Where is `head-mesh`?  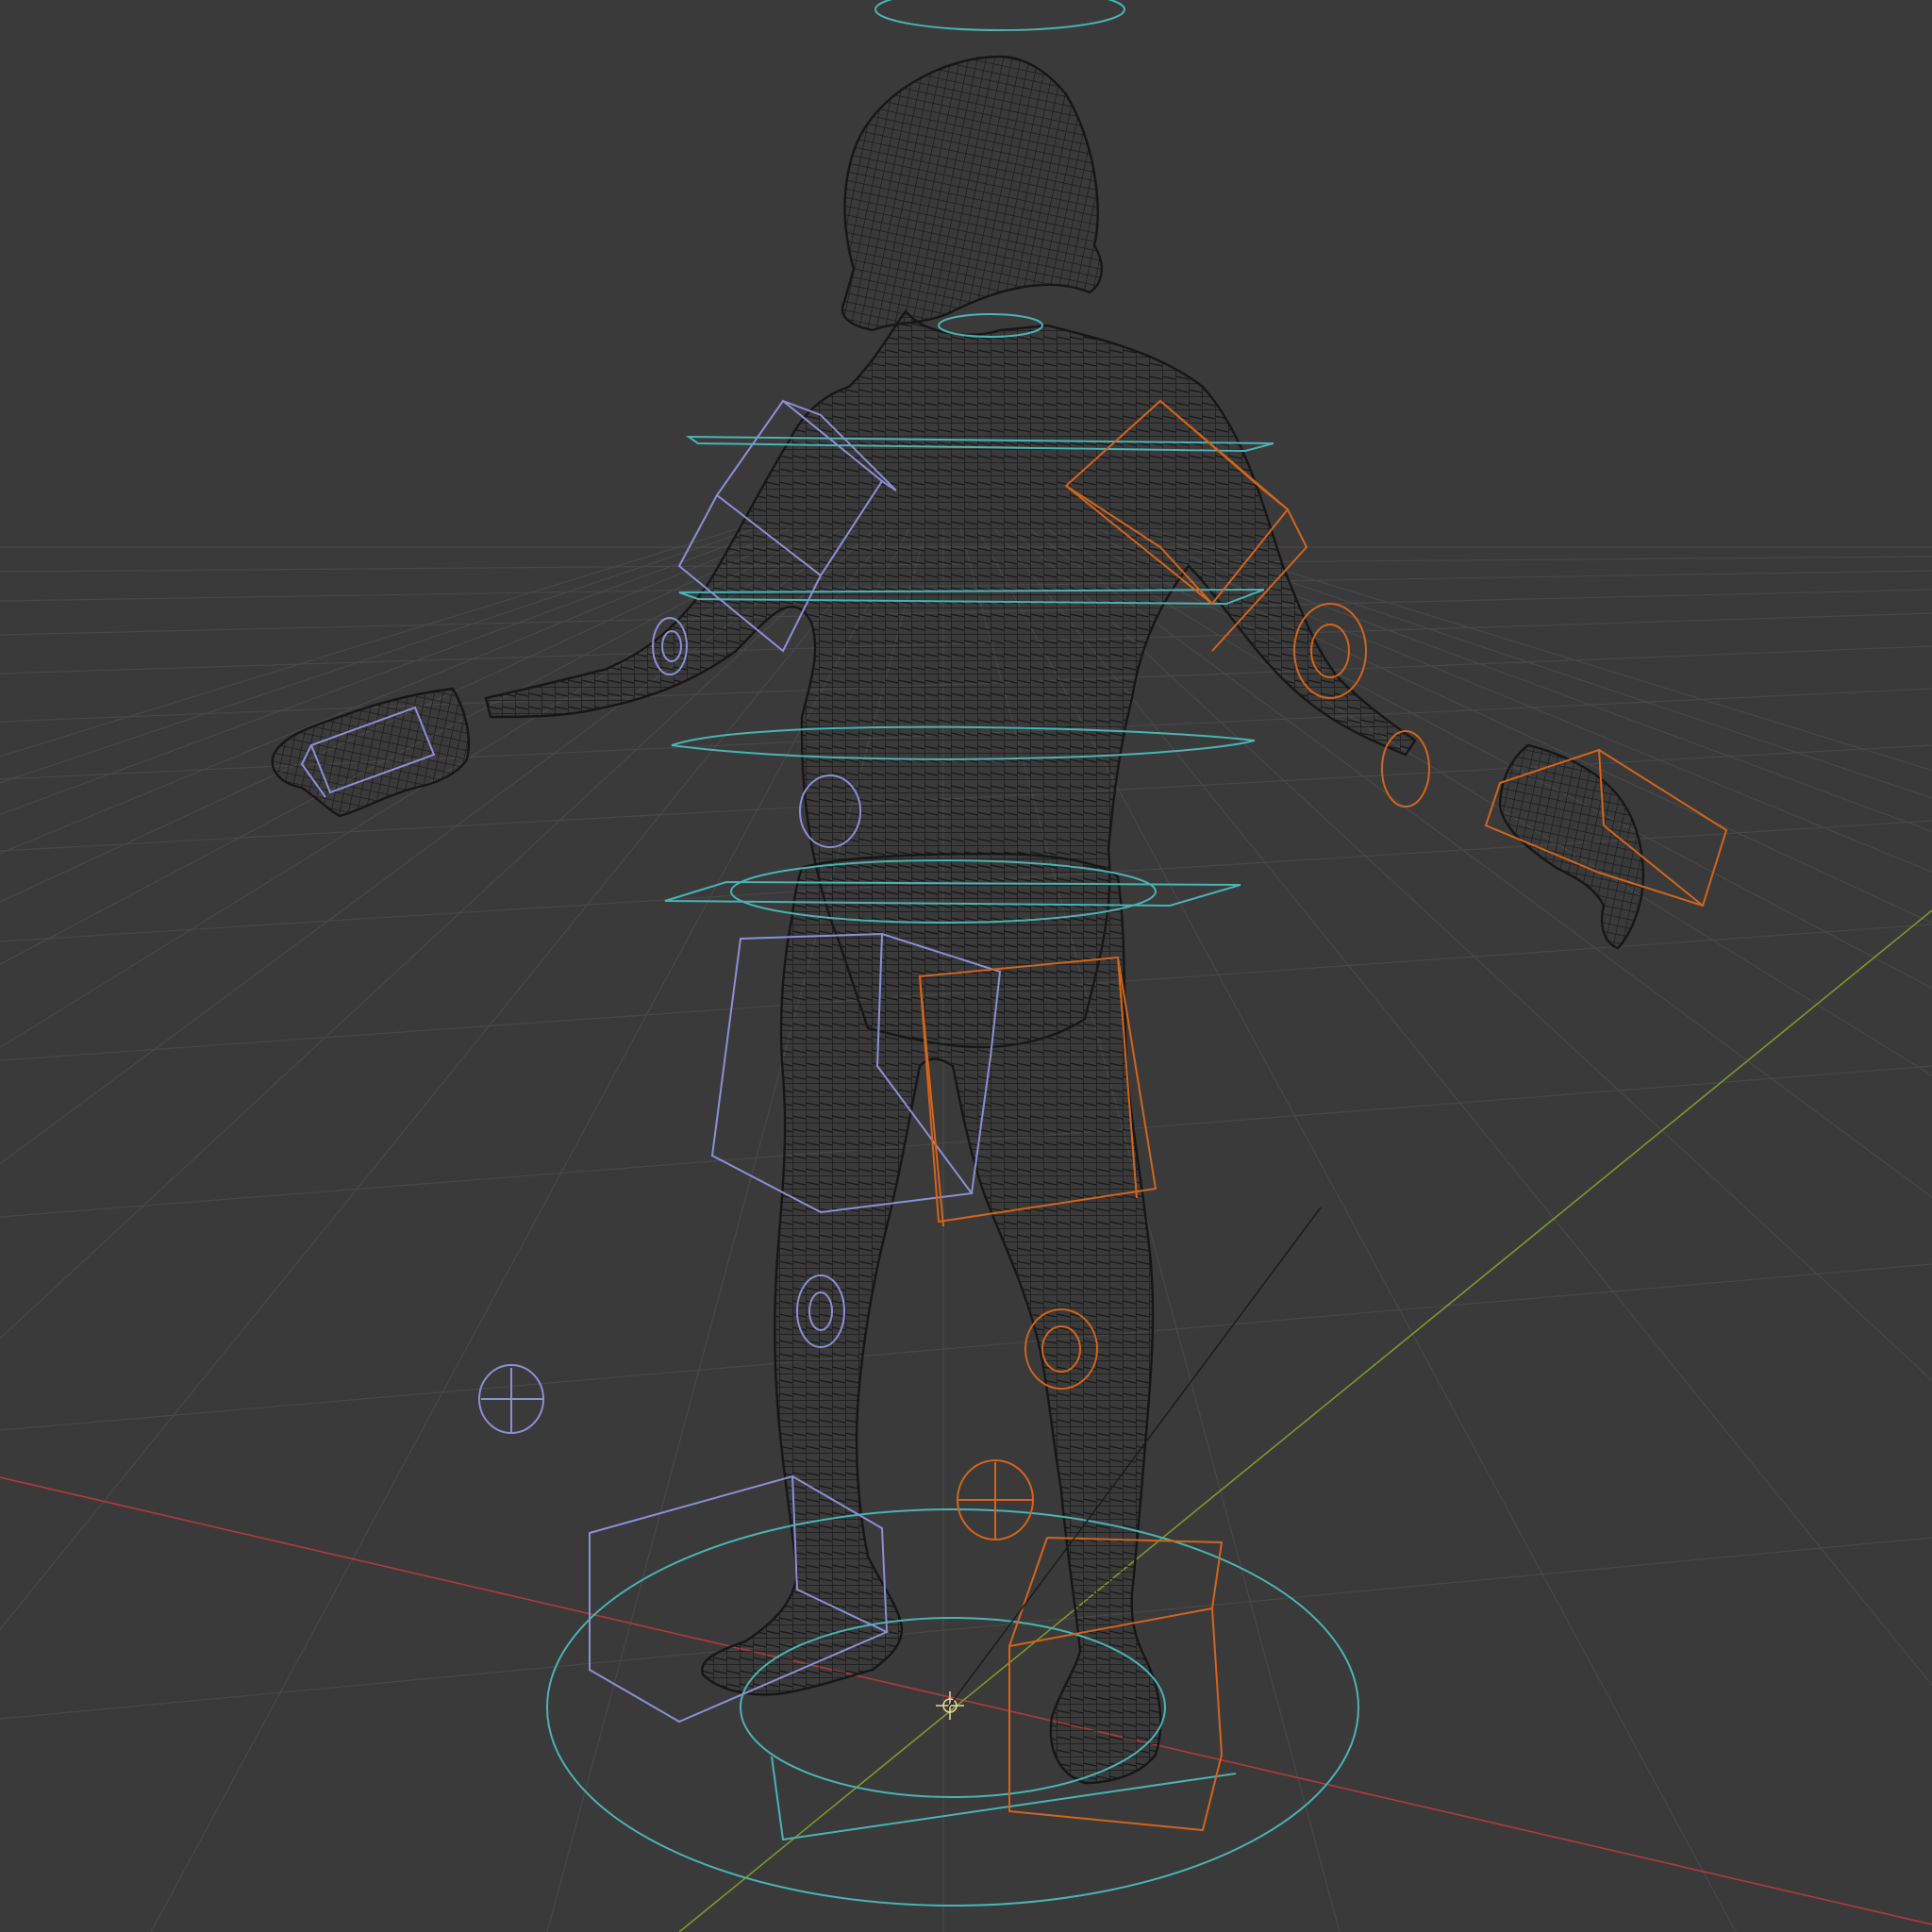
head-mesh is located at coordinates (972, 194).